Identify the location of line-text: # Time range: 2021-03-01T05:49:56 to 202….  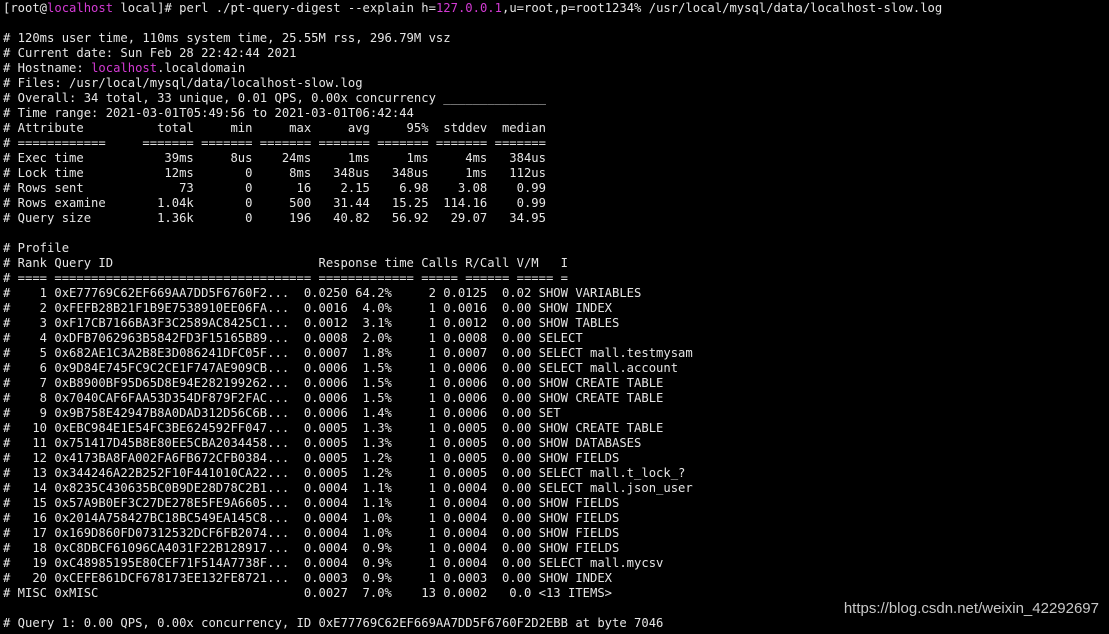
(208, 113).